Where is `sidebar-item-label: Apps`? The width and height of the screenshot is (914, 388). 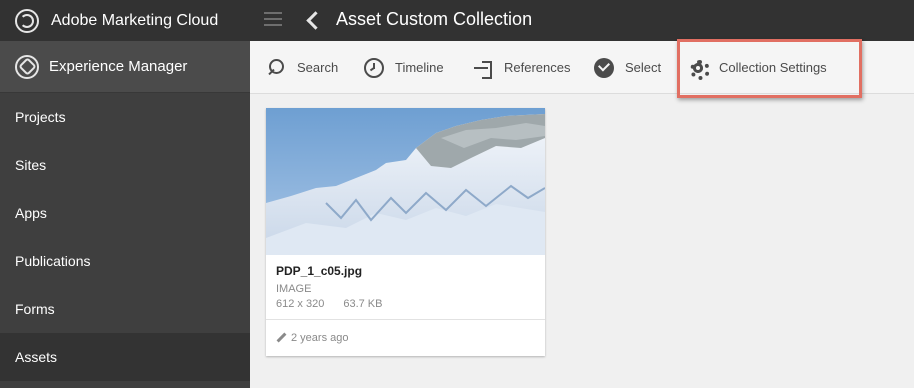 sidebar-item-label: Apps is located at coordinates (31, 213).